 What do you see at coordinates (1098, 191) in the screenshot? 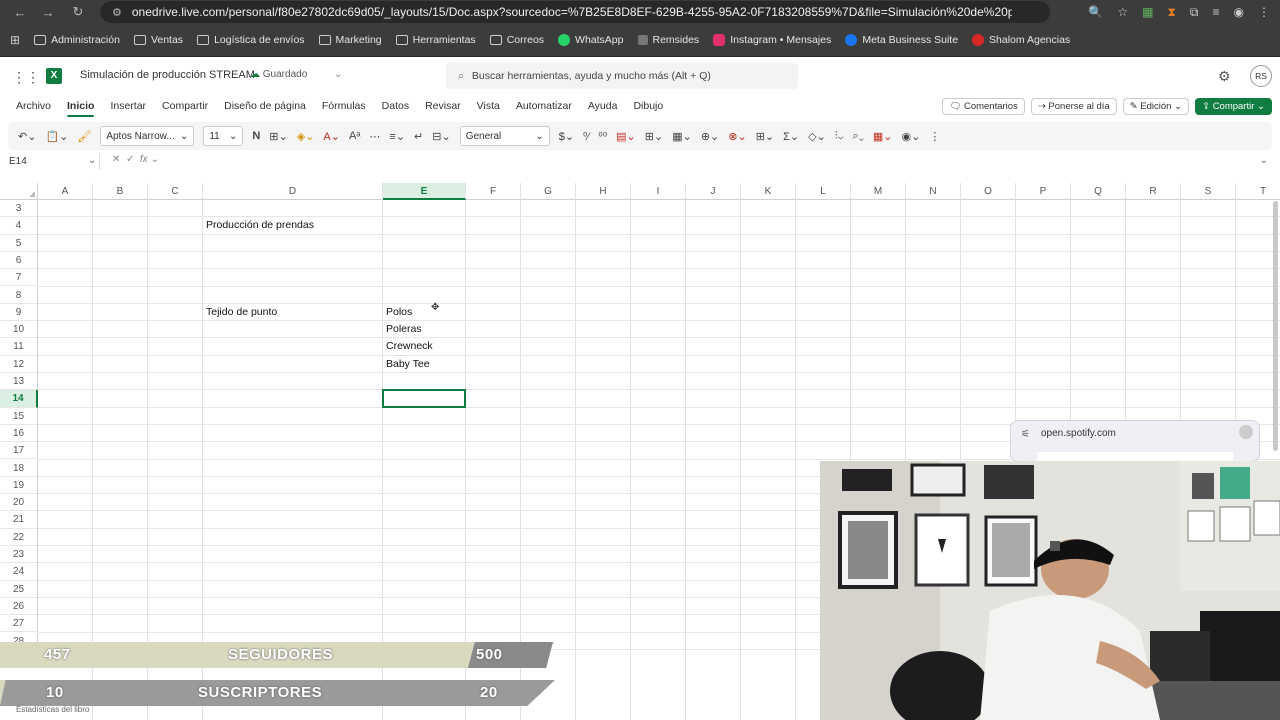
I see `column-header-q: Q` at bounding box center [1098, 191].